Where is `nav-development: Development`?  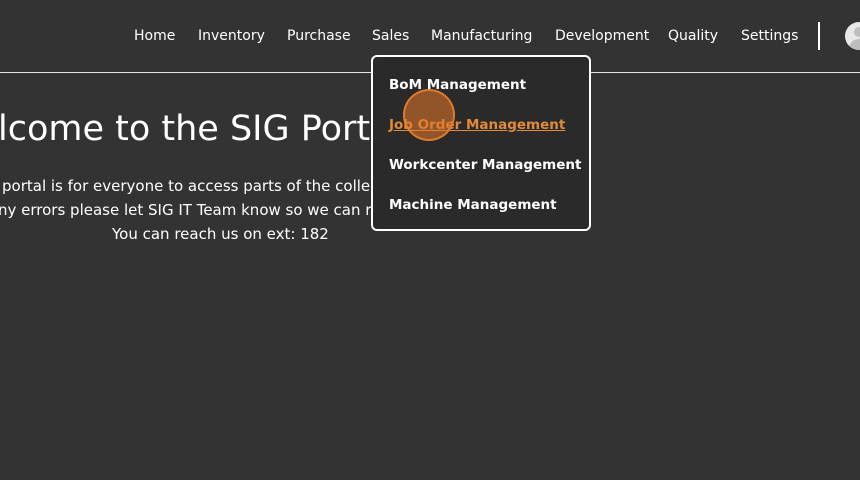
nav-development: Development is located at coordinates (602, 36).